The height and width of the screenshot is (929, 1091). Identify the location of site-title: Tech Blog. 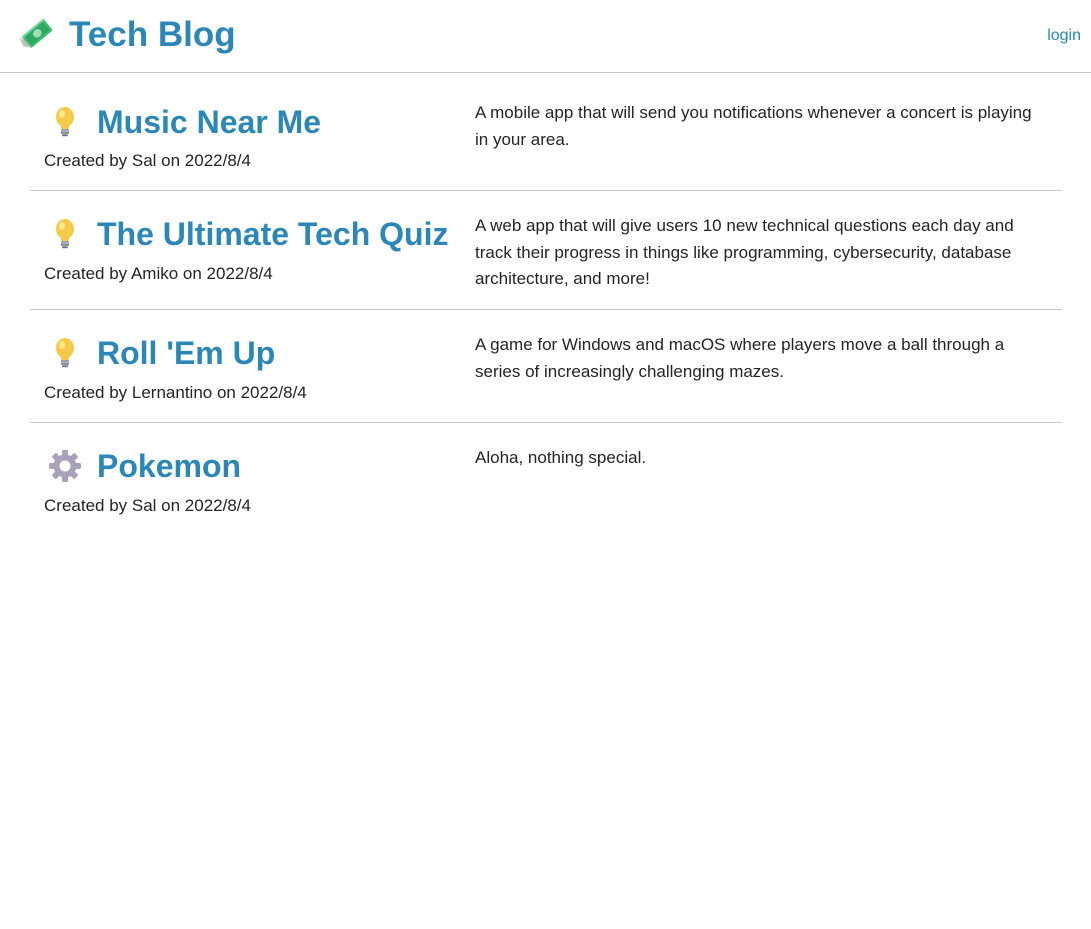
(152, 35).